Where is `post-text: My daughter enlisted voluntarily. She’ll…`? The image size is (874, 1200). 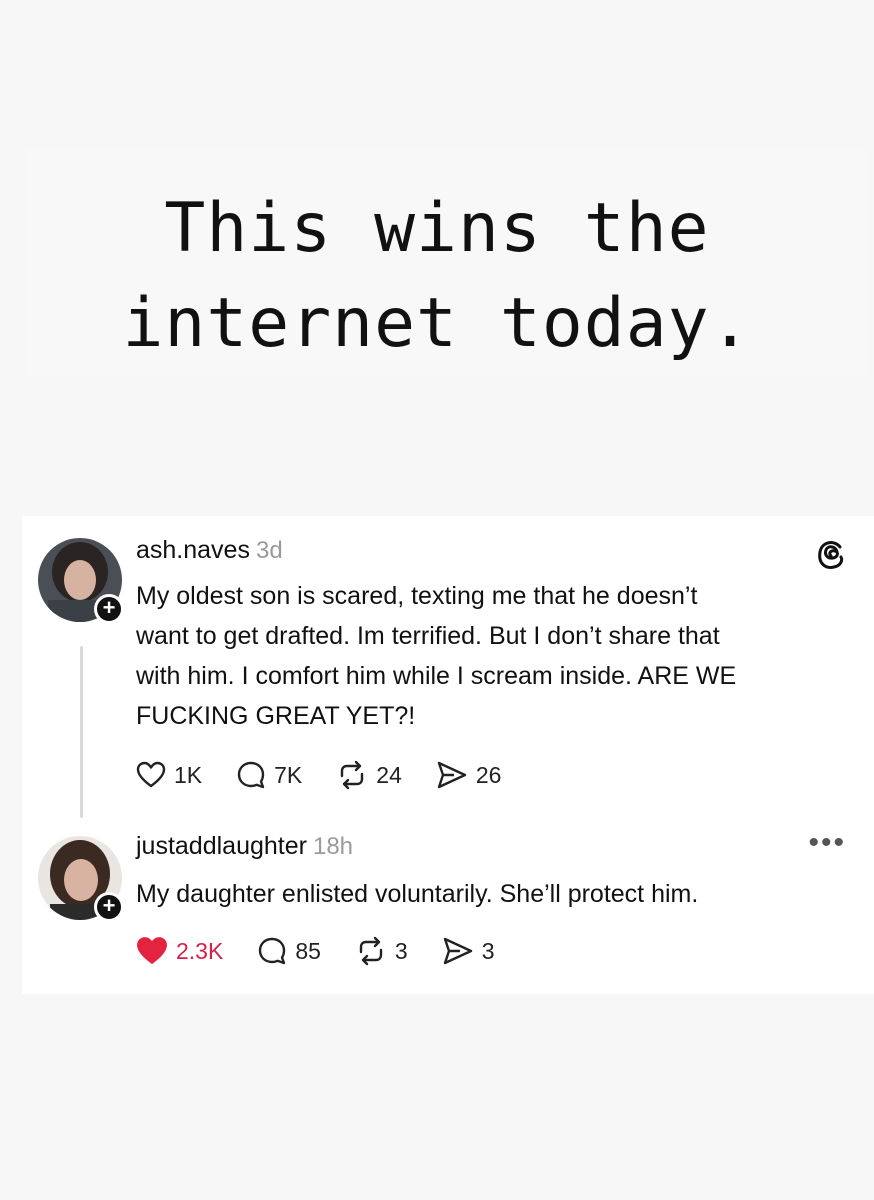 post-text: My daughter enlisted voluntarily. She’ll… is located at coordinates (417, 894).